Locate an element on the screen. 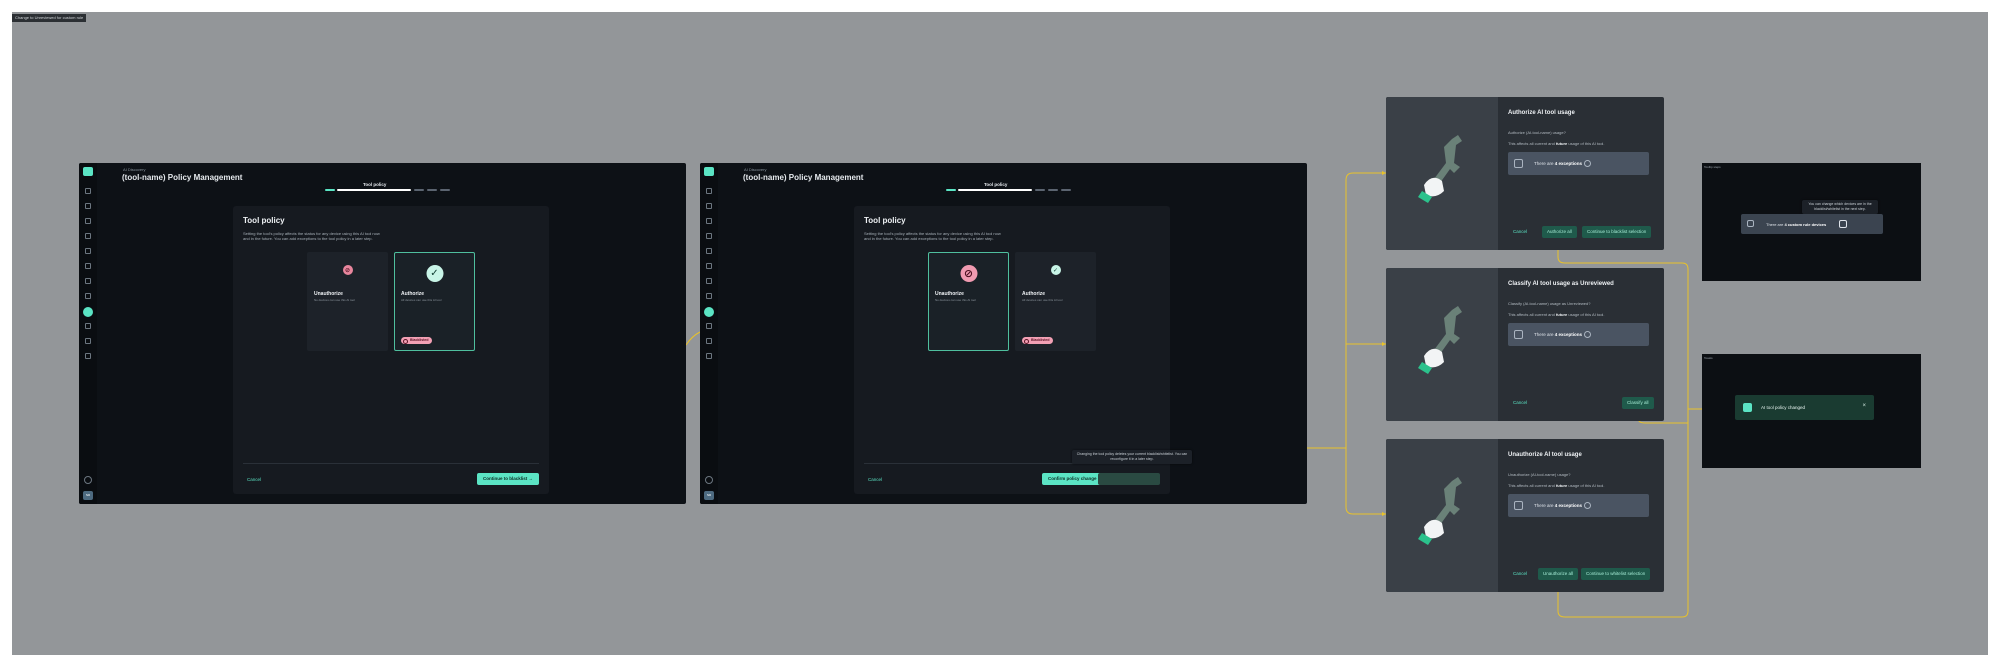 The height and width of the screenshot is (667, 2000). toasts-frame: Toasts AI tool policy changed × is located at coordinates (1811, 411).